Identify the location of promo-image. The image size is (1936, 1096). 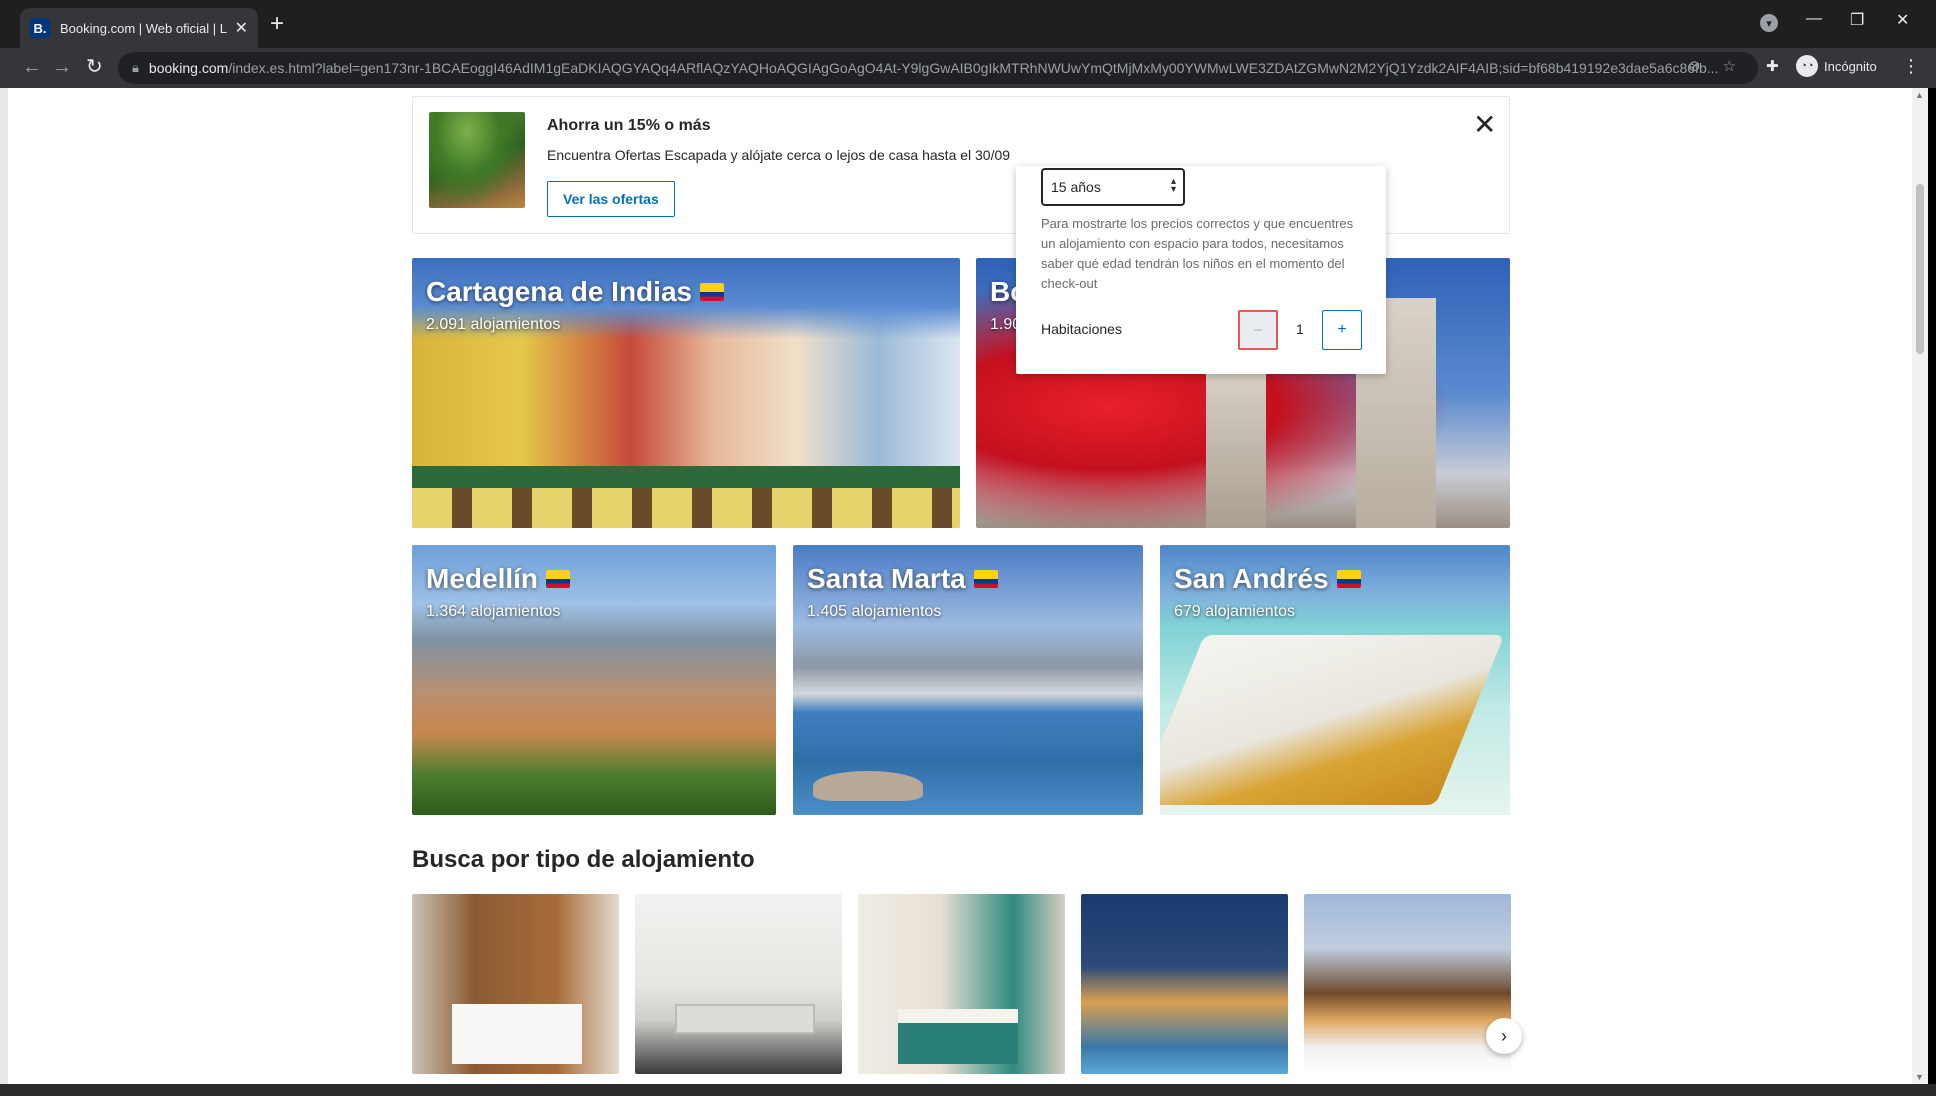
(477, 160).